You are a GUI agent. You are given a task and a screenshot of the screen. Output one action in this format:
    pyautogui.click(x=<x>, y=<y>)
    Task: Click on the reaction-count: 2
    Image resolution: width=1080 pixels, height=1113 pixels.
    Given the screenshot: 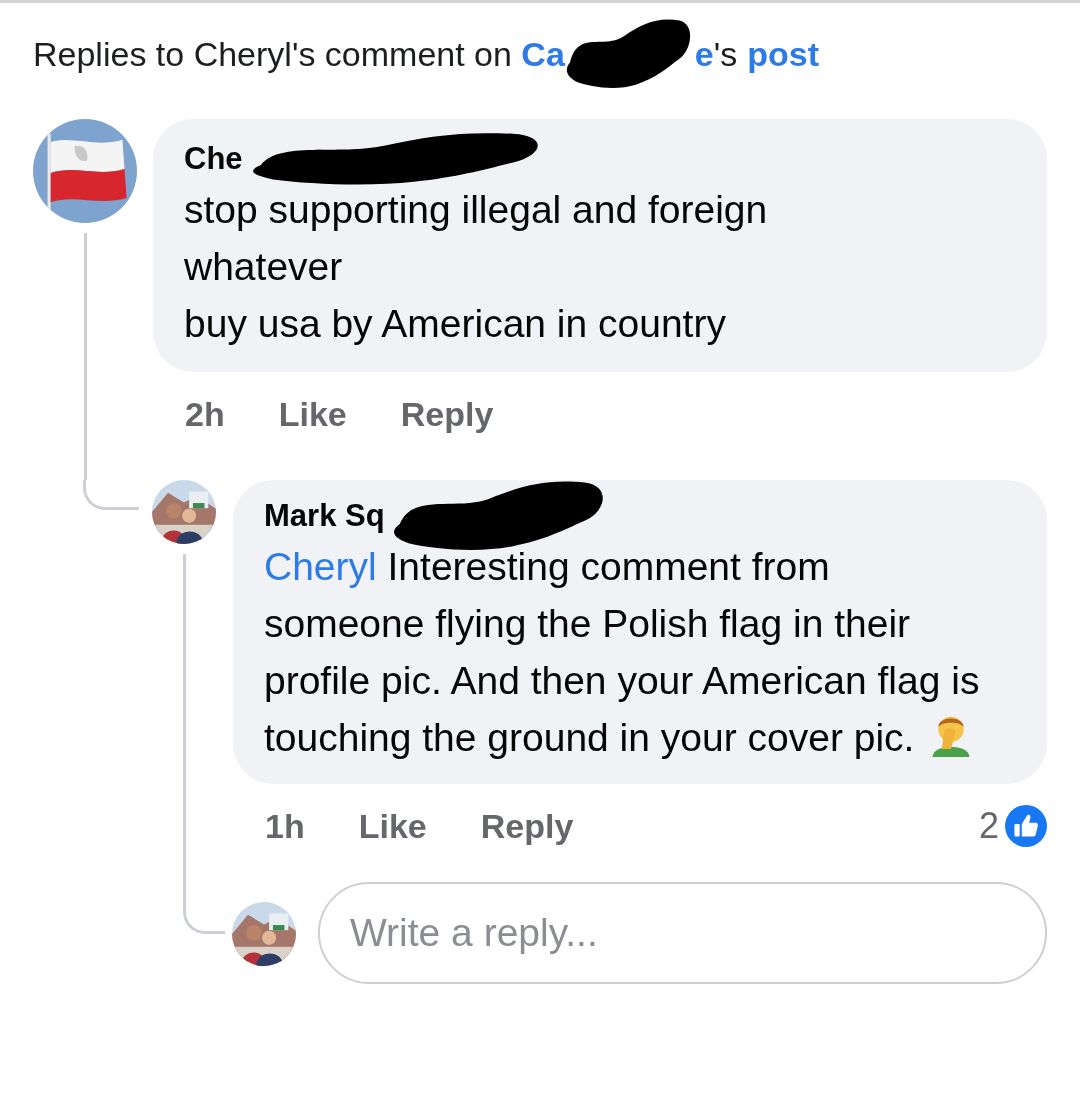 What is the action you would take?
    pyautogui.click(x=988, y=826)
    